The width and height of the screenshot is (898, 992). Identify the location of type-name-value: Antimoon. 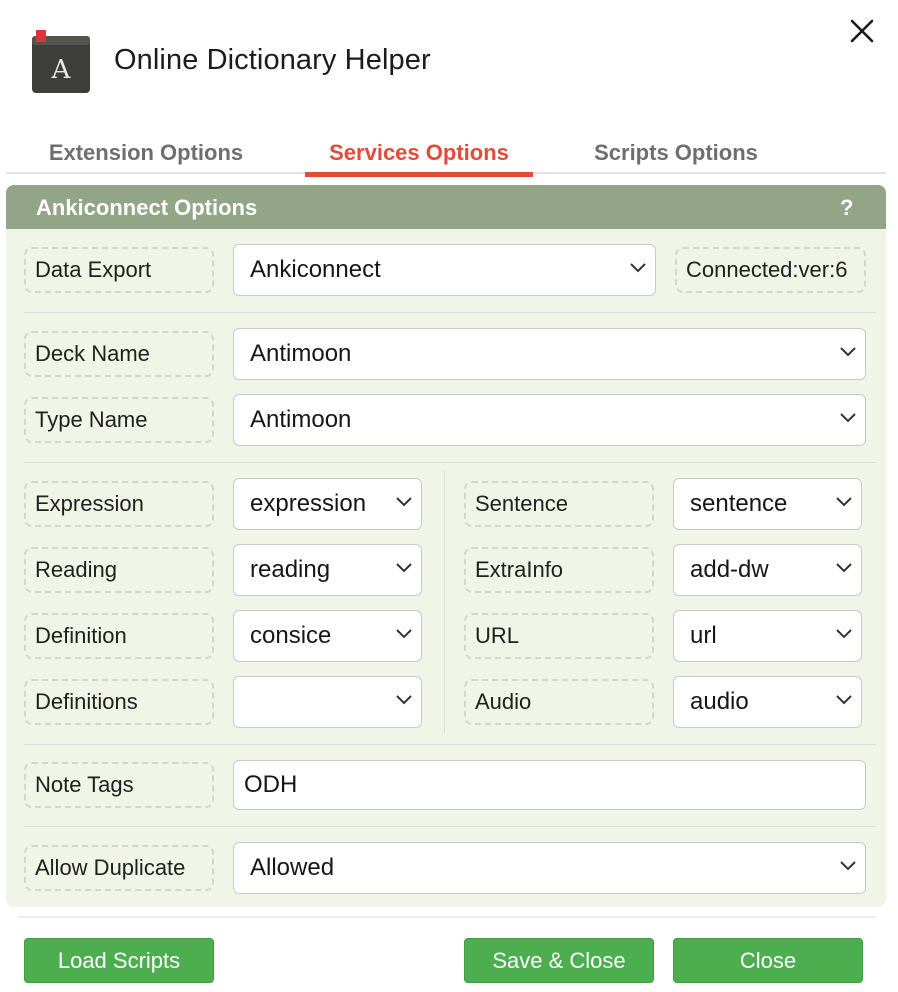
(301, 419).